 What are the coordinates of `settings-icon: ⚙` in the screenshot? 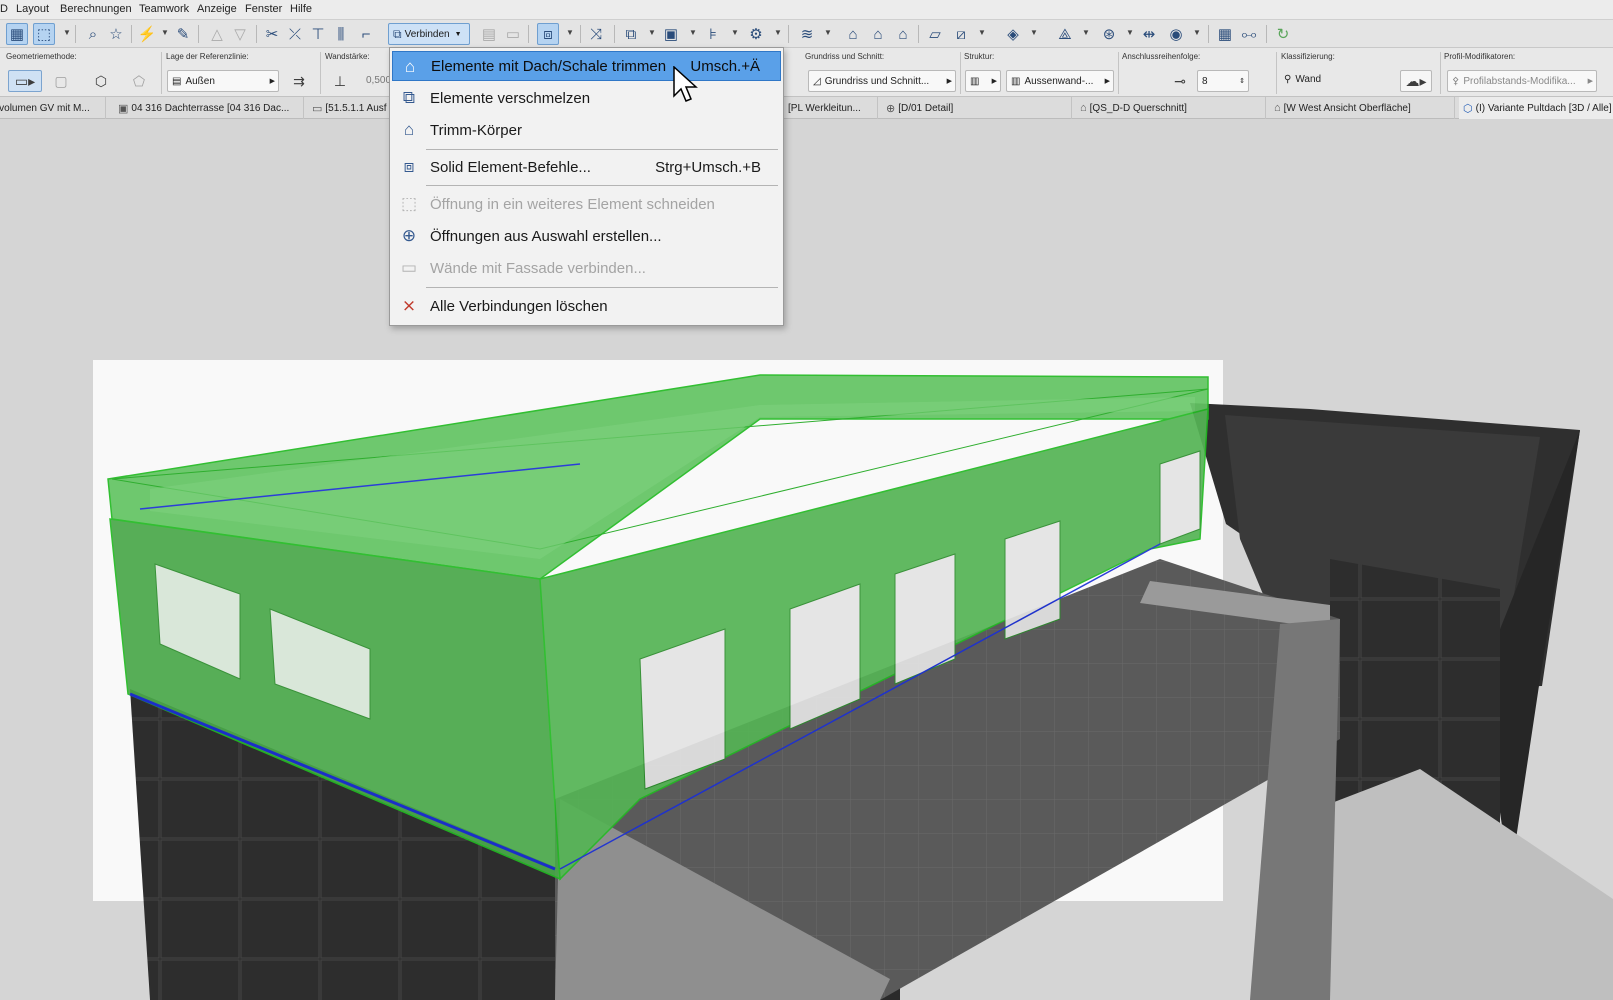 It's located at (756, 34).